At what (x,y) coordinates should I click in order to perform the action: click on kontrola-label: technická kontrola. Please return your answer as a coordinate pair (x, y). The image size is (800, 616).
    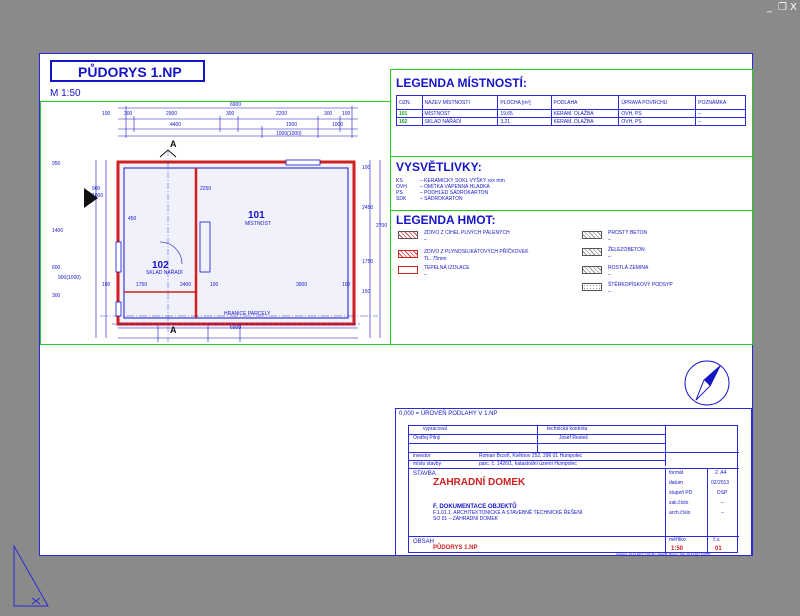
    Looking at the image, I should click on (567, 429).